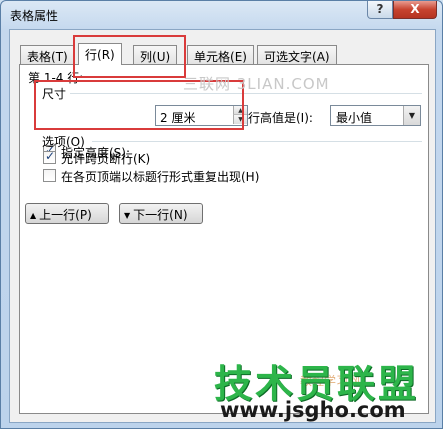 This screenshot has height=429, width=443. What do you see at coordinates (257, 141) in the screenshot?
I see `options-section-divider` at bounding box center [257, 141].